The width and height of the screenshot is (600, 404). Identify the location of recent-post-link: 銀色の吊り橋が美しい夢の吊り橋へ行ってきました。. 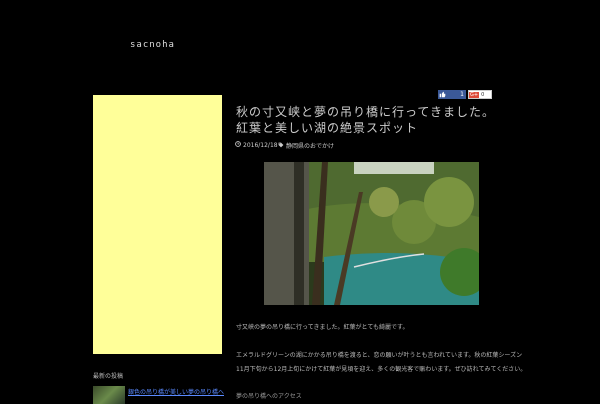
(176, 391).